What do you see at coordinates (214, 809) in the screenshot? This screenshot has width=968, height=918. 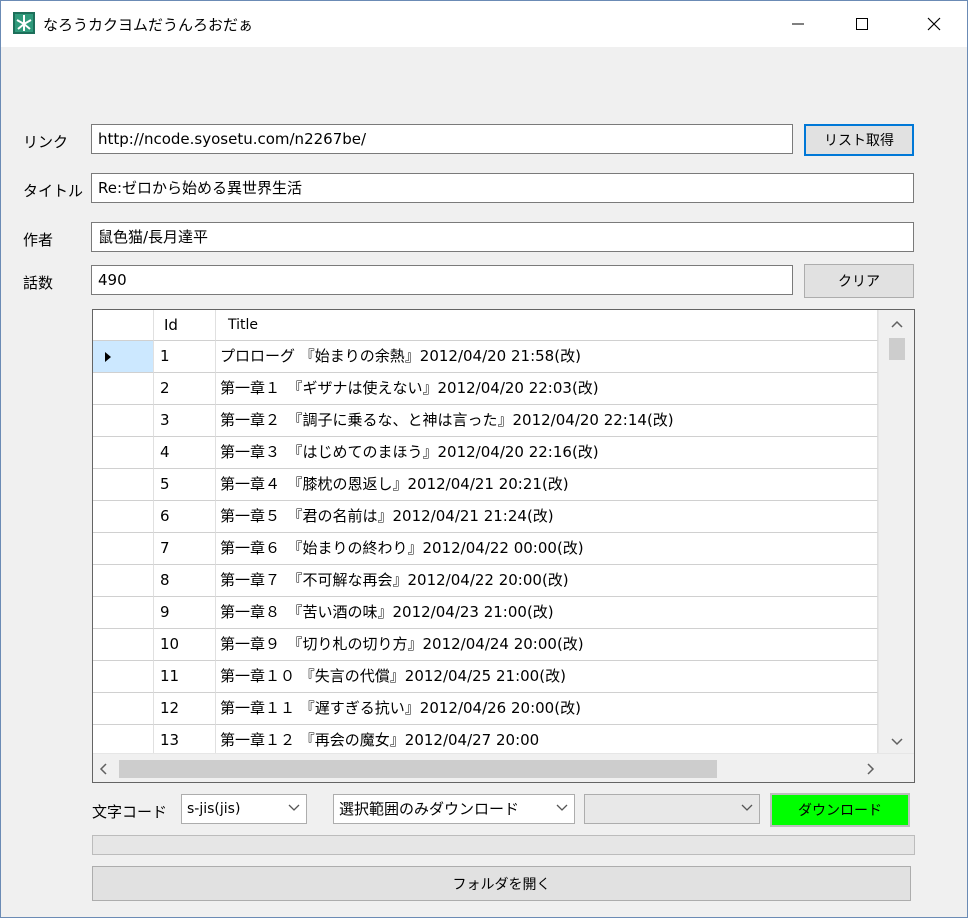 I see `encoding-select-value: s-jis(jis)` at bounding box center [214, 809].